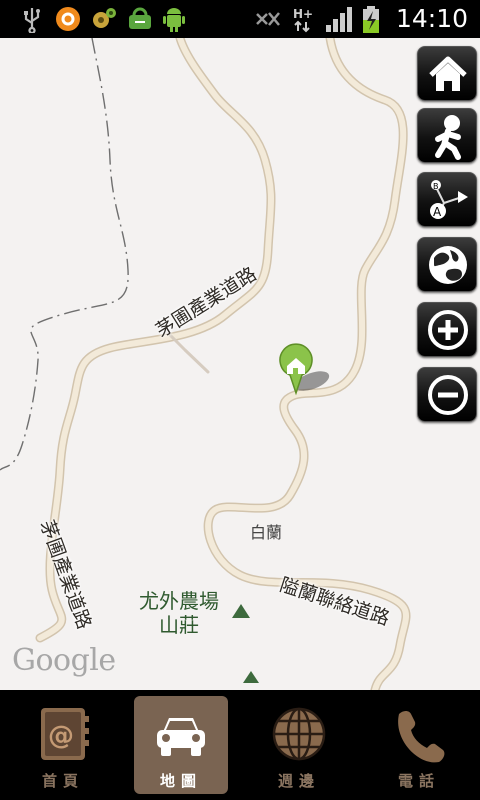 The width and height of the screenshot is (480, 800). What do you see at coordinates (268, 19) in the screenshot?
I see `mute-icon` at bounding box center [268, 19].